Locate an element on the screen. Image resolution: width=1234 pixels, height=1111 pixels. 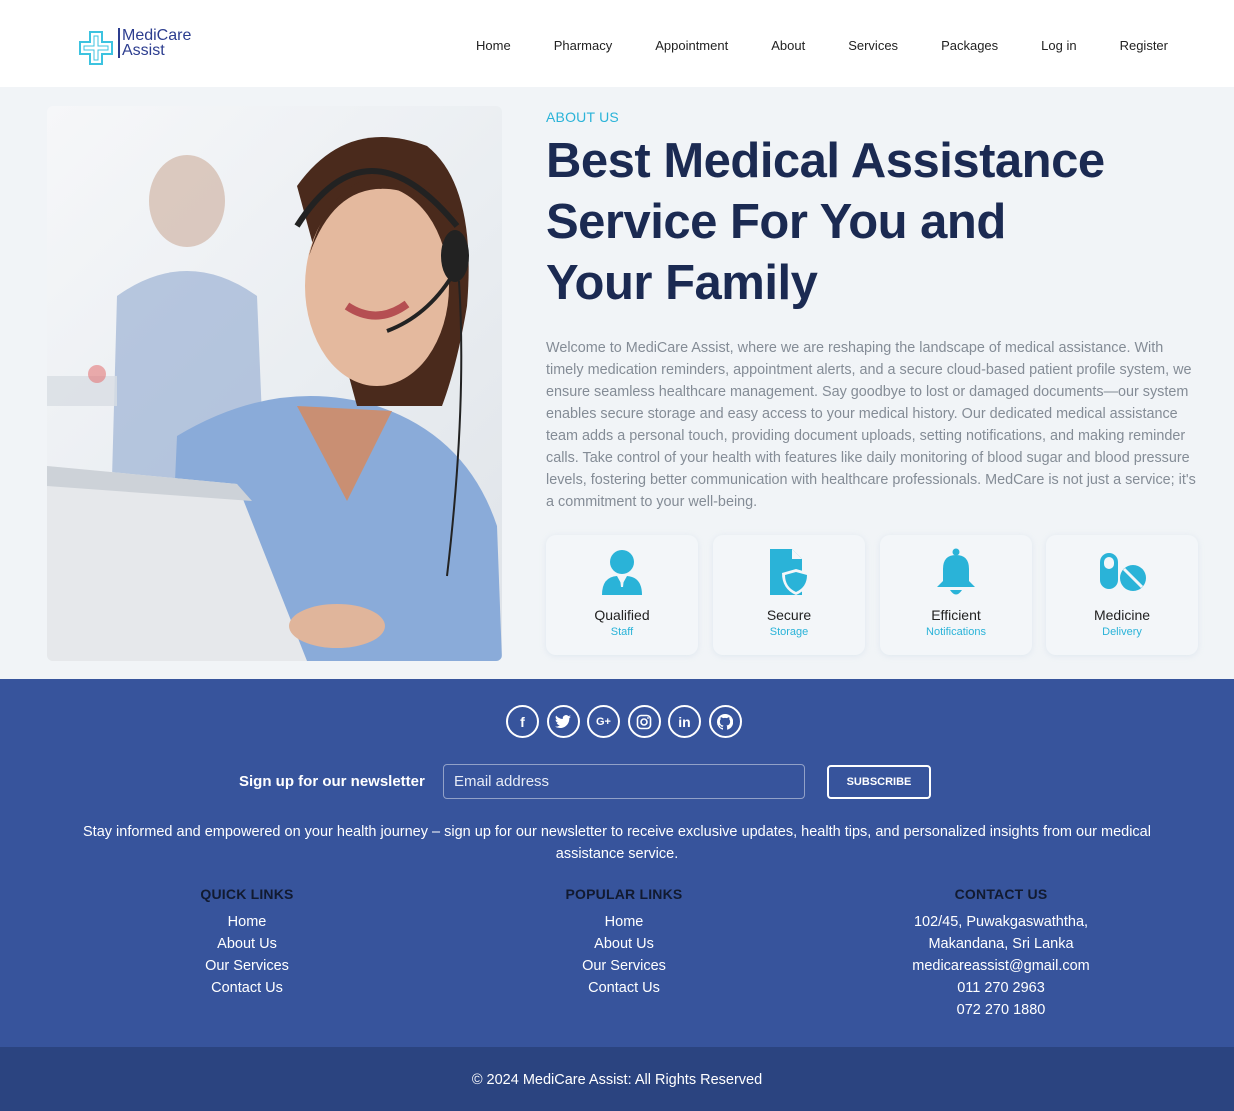
popular-link-about: About Us is located at coordinates (624, 944).